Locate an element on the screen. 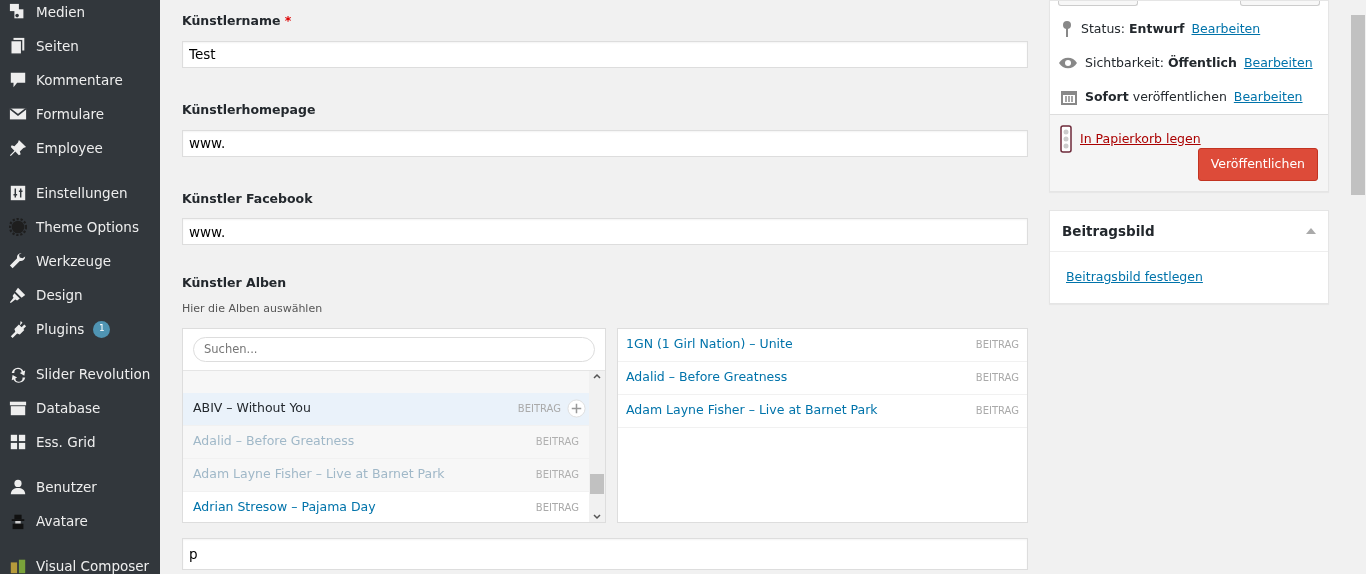  sidebar-item: Theme Options is located at coordinates (80, 227).